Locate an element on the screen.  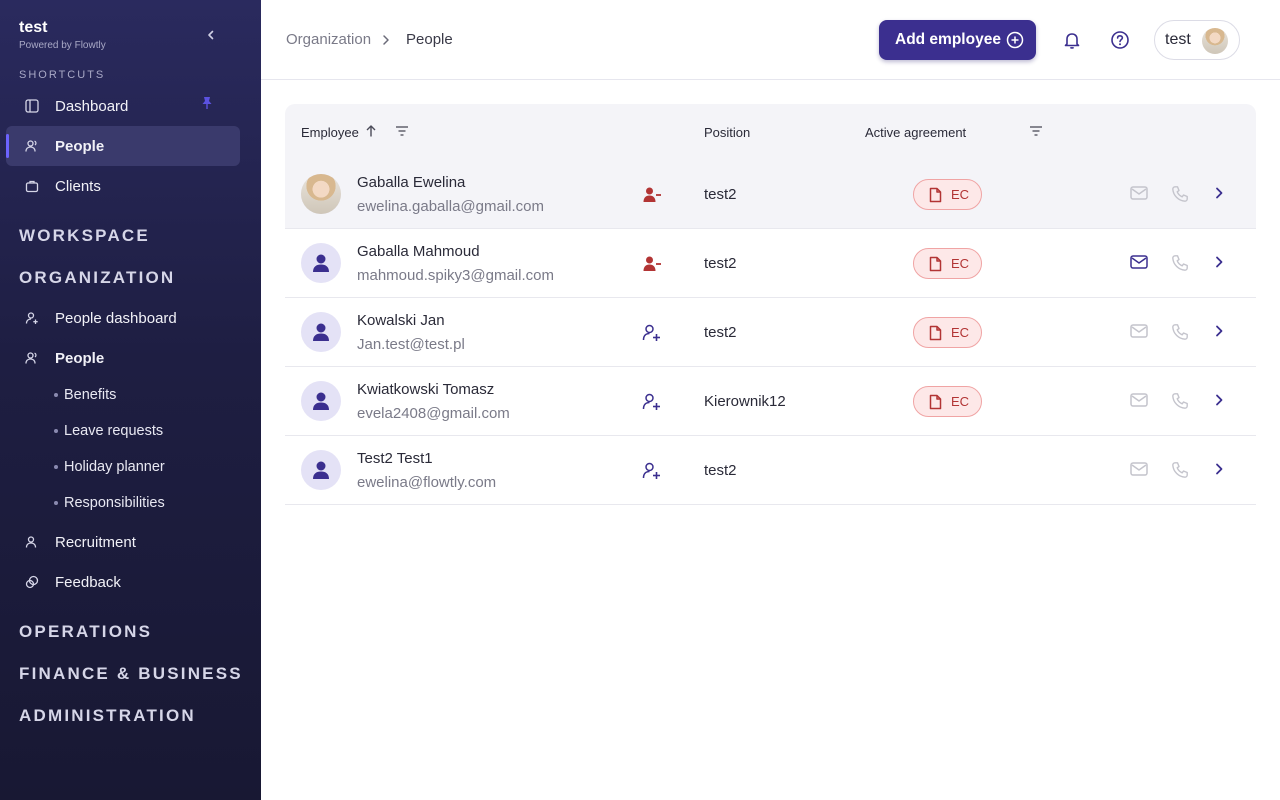
column-label: Employee is located at coordinates (330, 132).